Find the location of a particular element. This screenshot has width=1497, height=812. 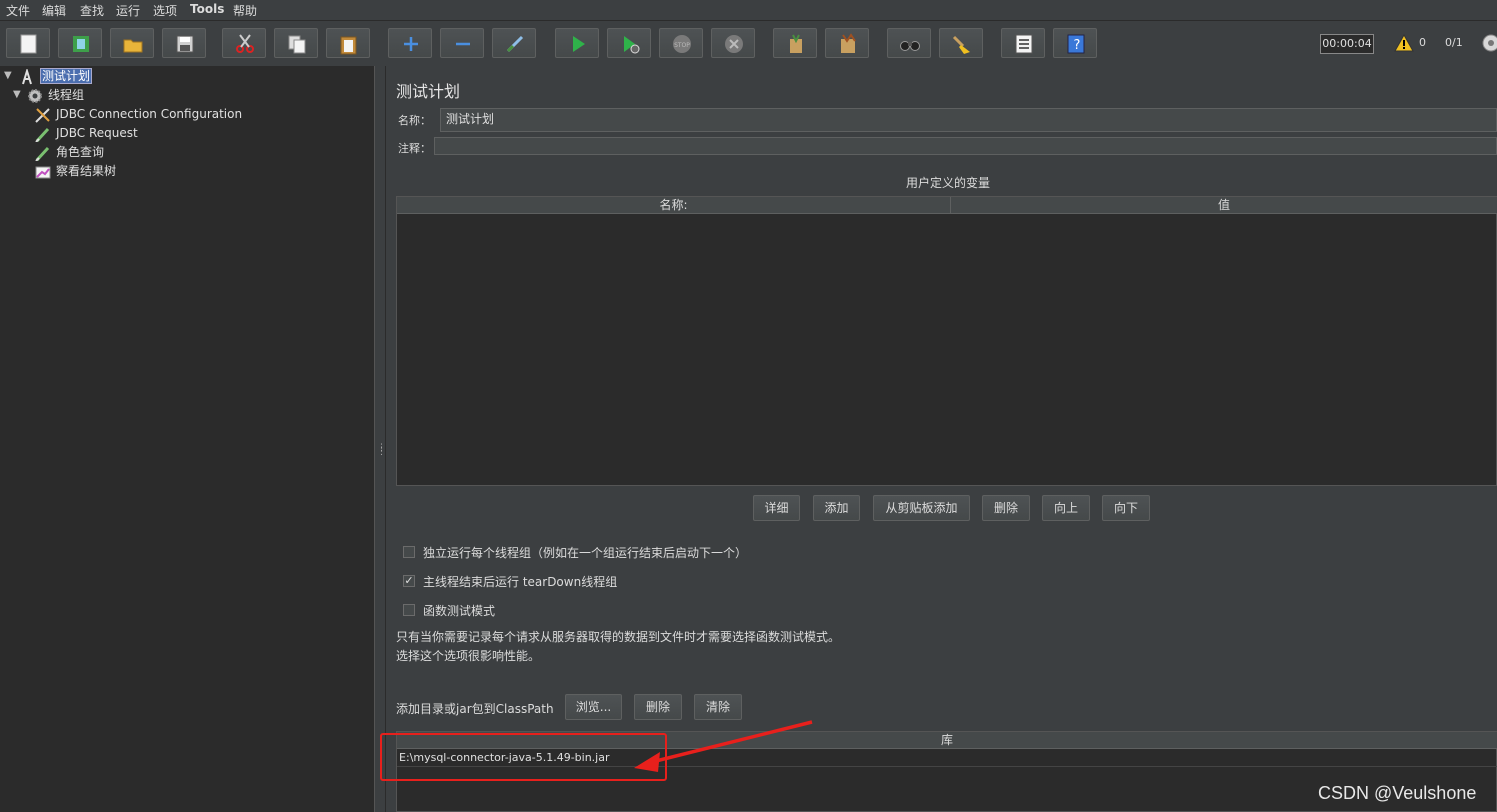

reset-search-icon is located at coordinates (961, 44).